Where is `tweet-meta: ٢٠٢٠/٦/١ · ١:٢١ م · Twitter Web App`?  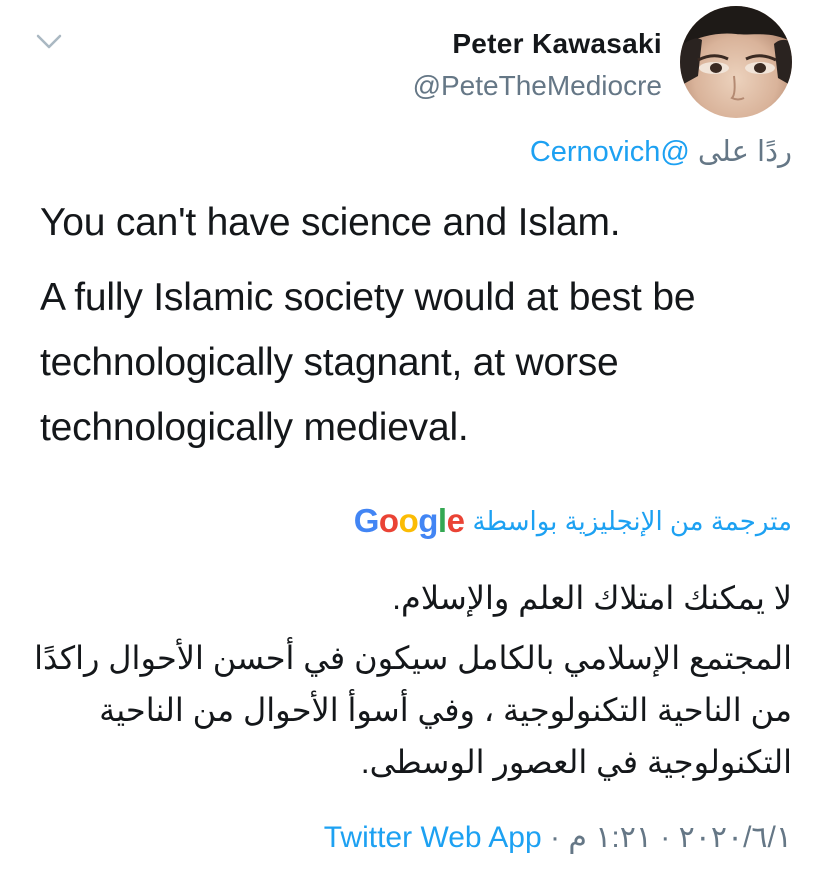 tweet-meta: ٢٠٢٠/٦/١ · ١:٢١ م · Twitter Web App is located at coordinates (558, 838).